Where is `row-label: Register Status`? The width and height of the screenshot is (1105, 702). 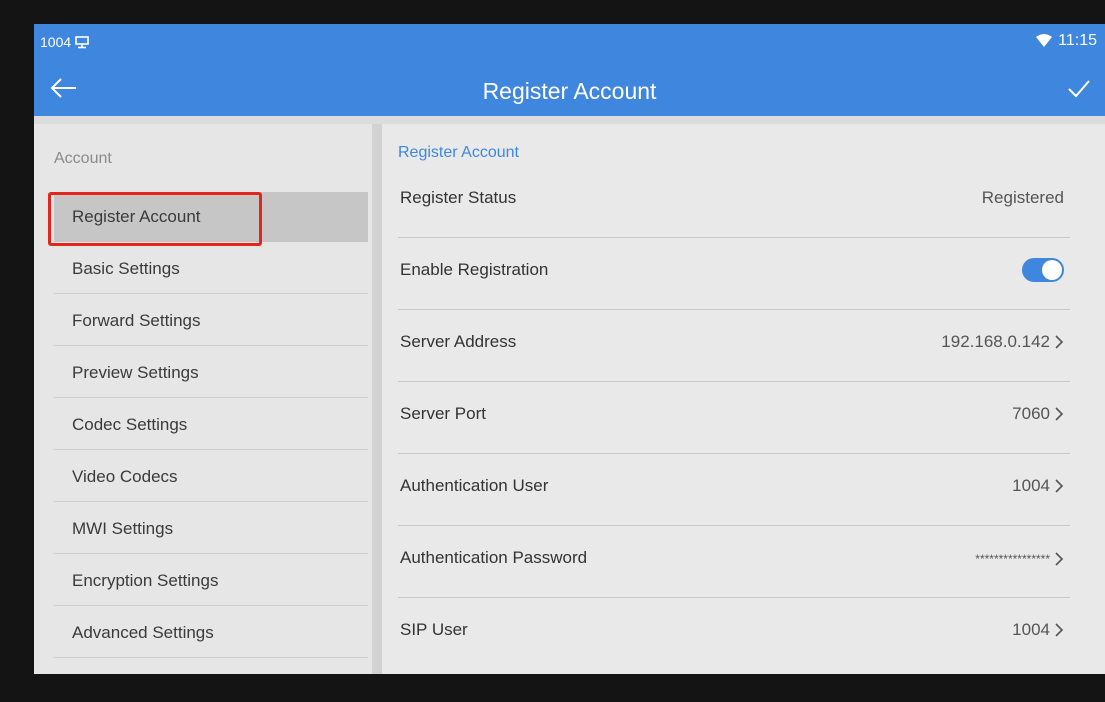 row-label: Register Status is located at coordinates (458, 197).